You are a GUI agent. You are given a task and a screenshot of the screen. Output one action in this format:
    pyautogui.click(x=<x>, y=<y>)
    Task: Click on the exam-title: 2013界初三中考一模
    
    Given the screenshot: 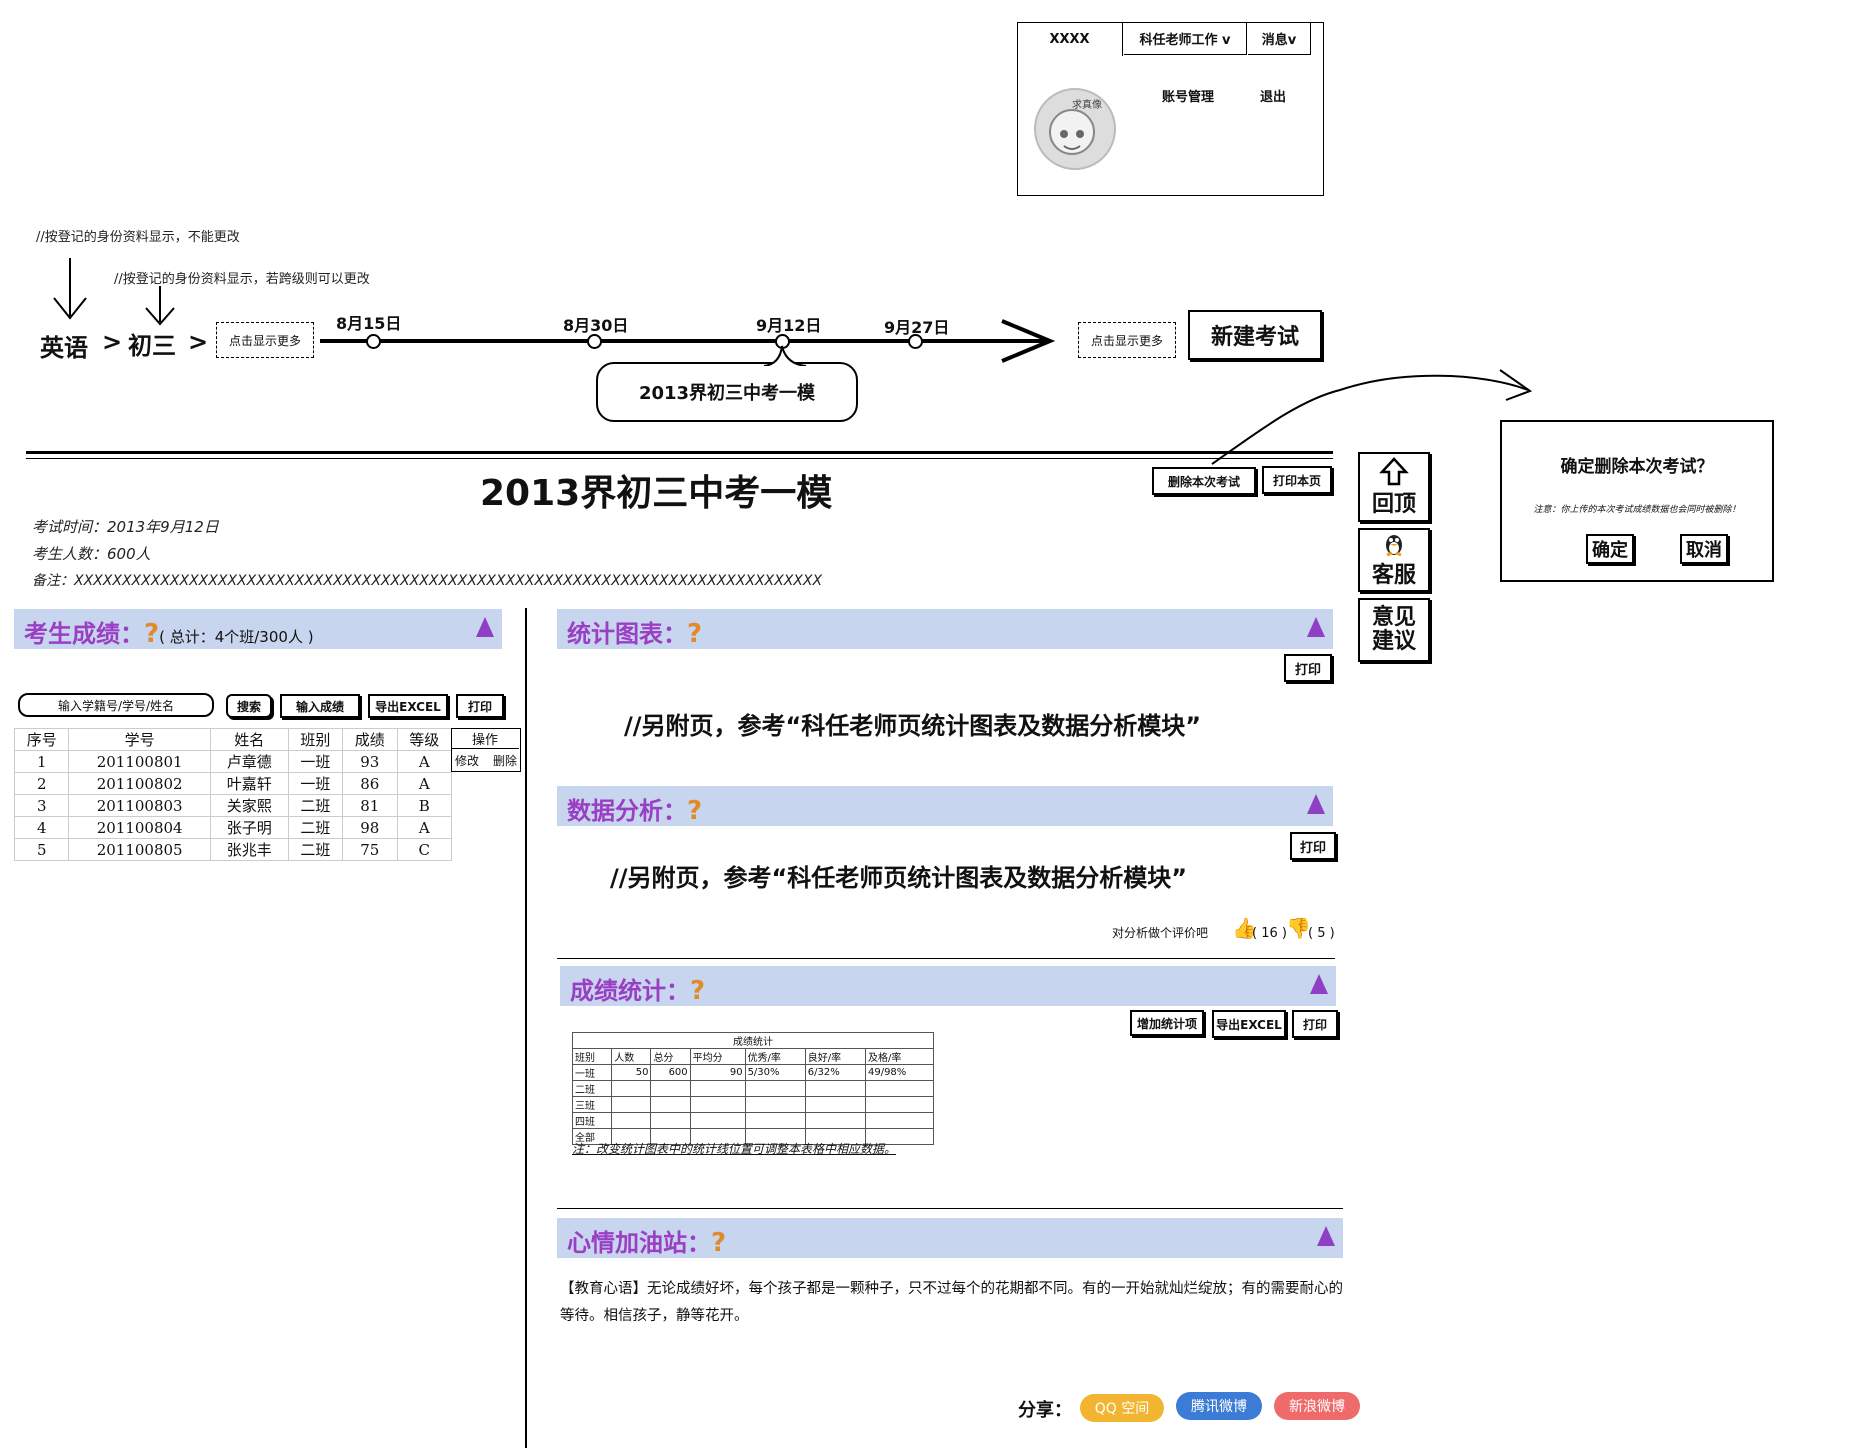 What is the action you would take?
    pyautogui.click(x=656, y=493)
    